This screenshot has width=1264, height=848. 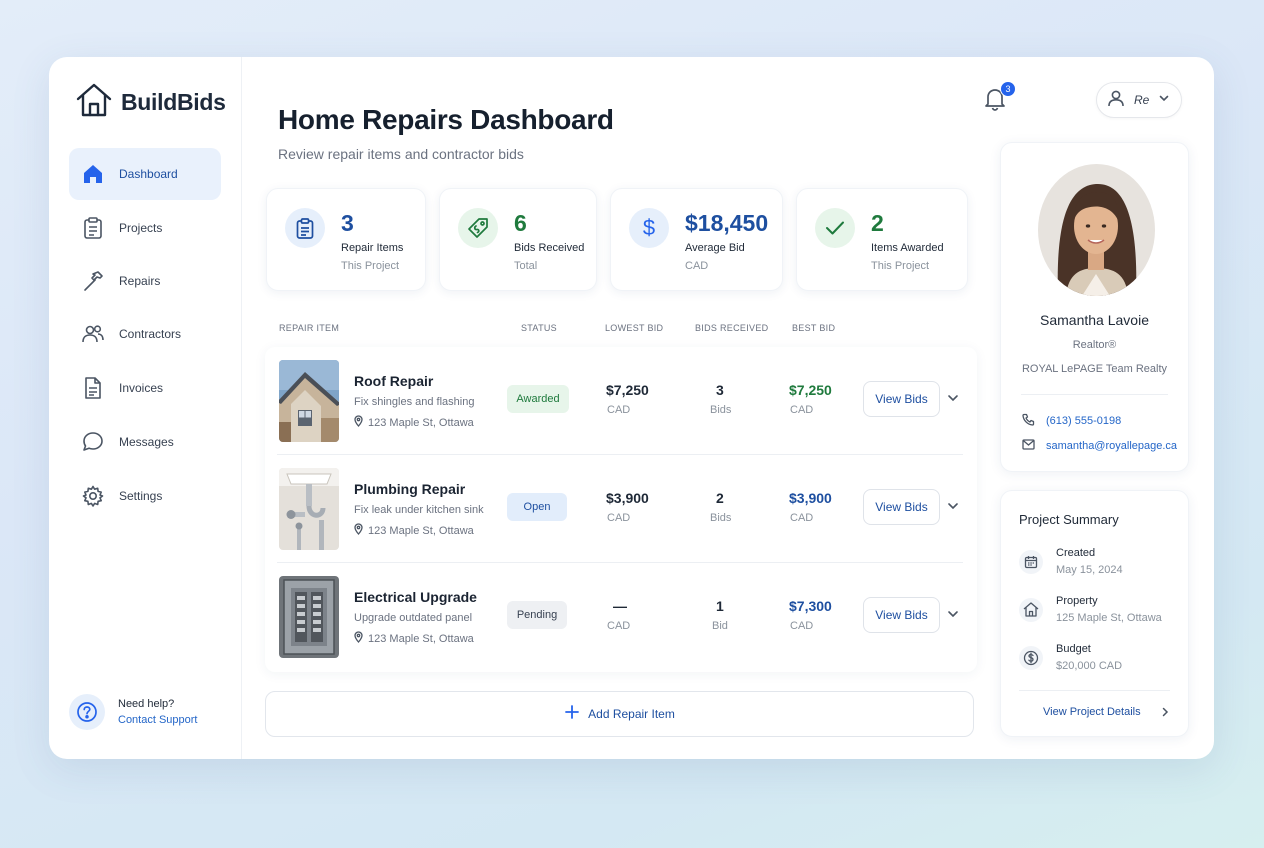 I want to click on realtor-name: Samantha Lavoie, so click(x=1094, y=320).